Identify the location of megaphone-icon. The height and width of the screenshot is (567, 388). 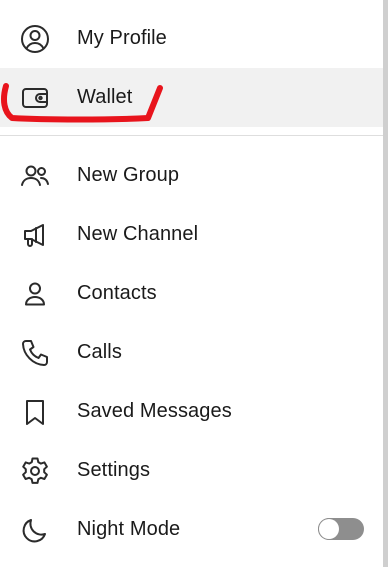
(35, 235).